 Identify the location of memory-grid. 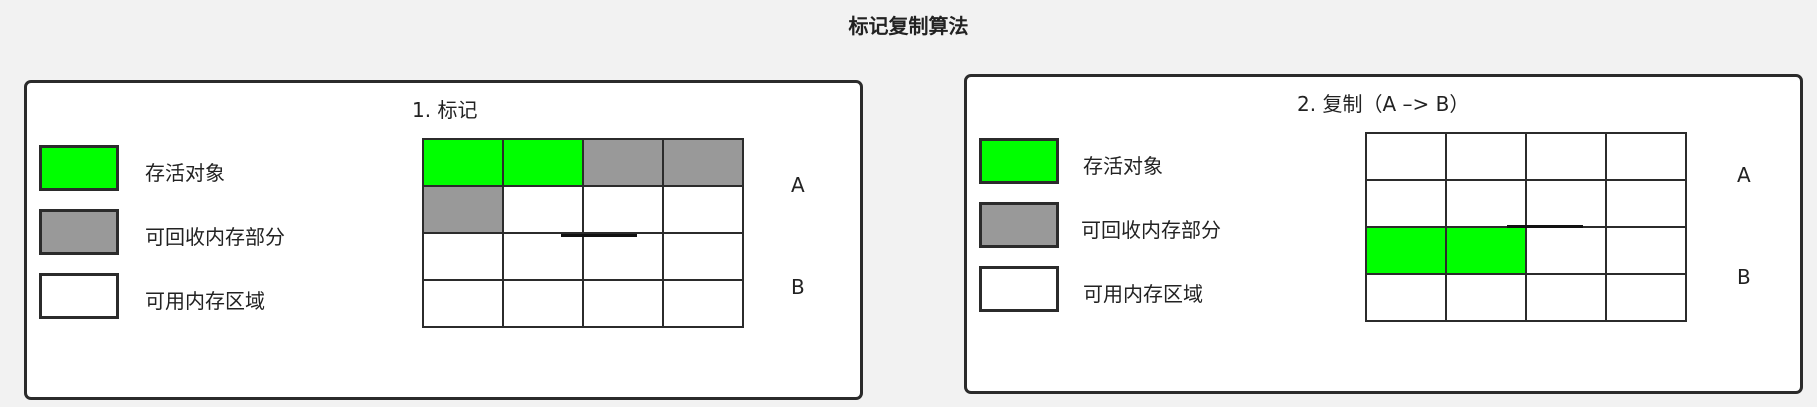
(583, 233).